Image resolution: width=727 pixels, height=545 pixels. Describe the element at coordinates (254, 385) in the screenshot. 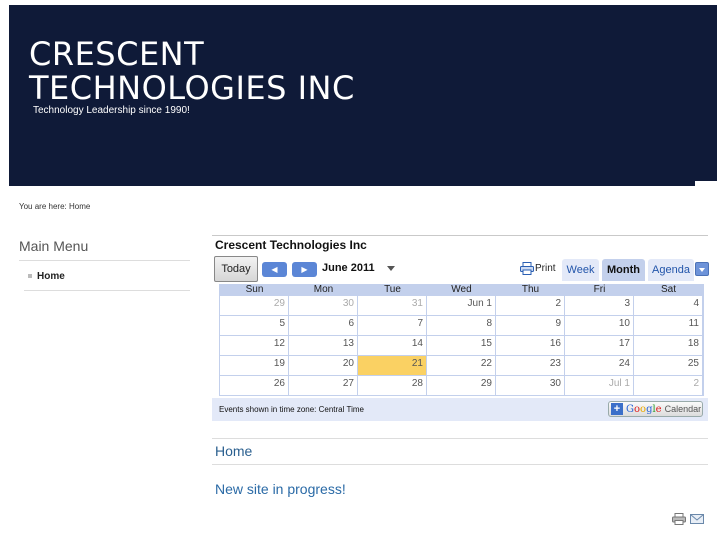

I see `day-cell: 26` at that location.